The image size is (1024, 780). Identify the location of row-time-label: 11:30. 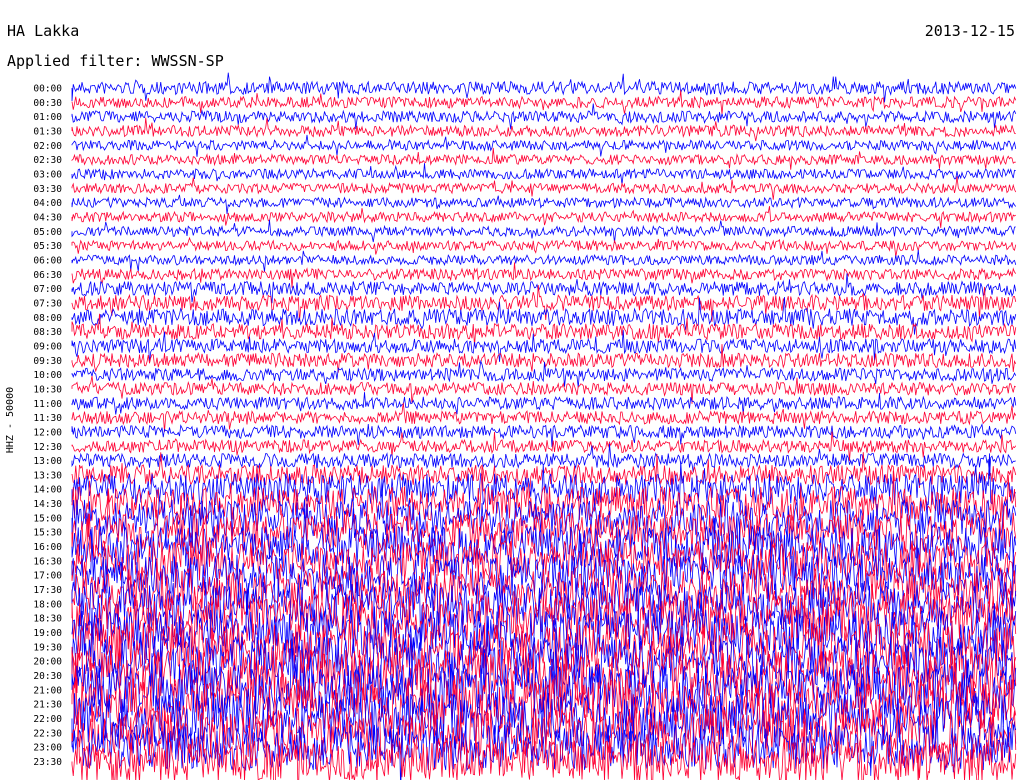
(47, 418).